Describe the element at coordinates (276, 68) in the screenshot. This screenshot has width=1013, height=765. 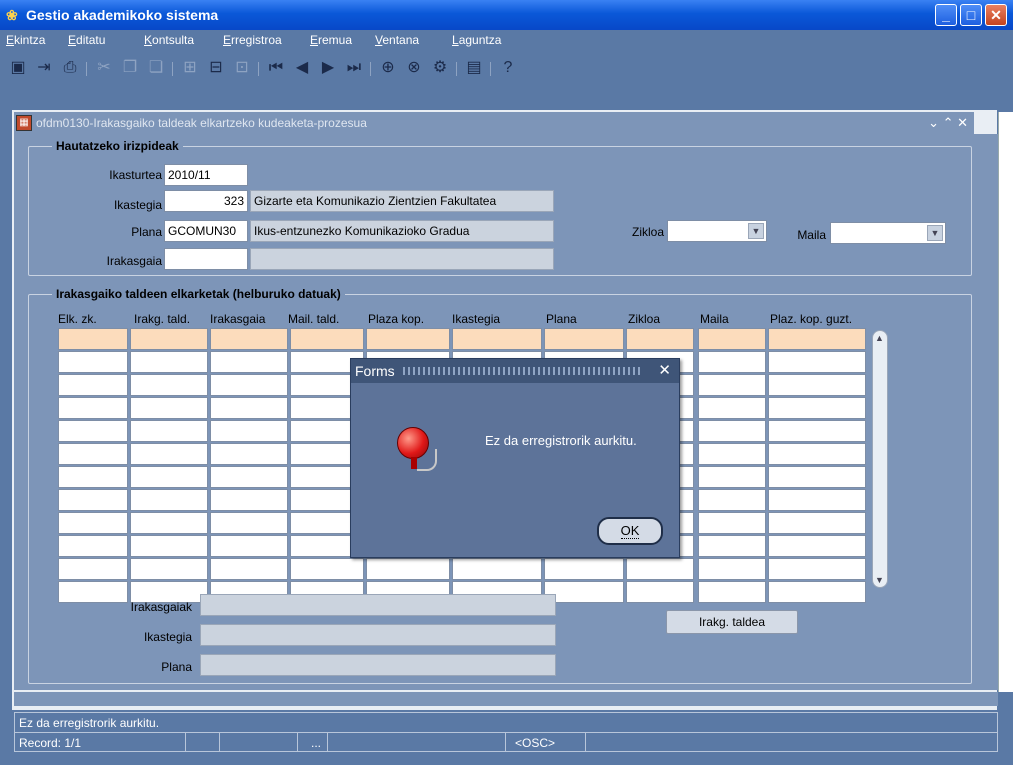
I see `first-record-icon: ⏮` at that location.